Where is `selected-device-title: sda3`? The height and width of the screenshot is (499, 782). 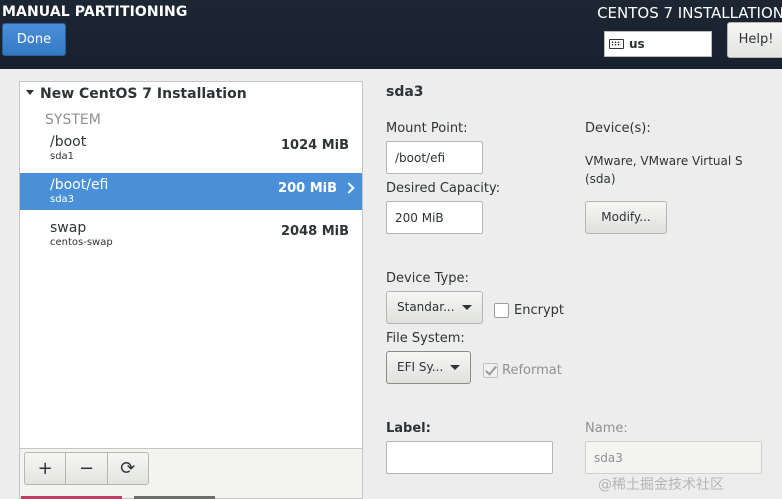 selected-device-title: sda3 is located at coordinates (405, 92).